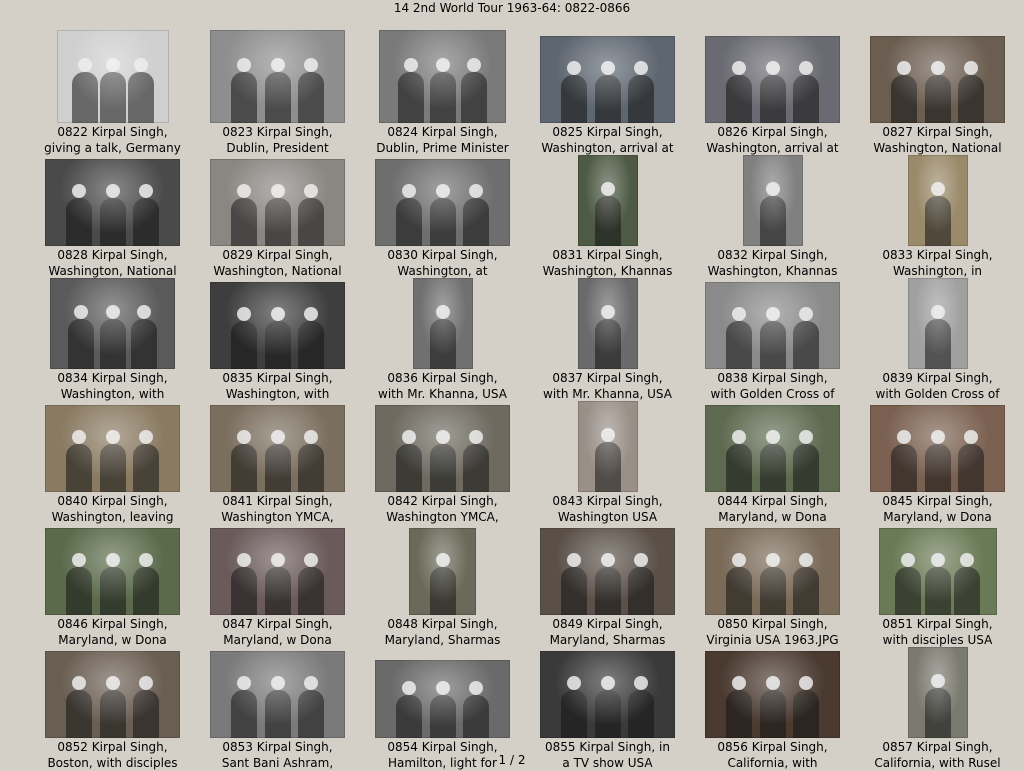 The width and height of the screenshot is (1024, 771). Describe the element at coordinates (607, 632) in the screenshot. I see `thumbnail-caption: 0849 Kirpal Singh, Maryland, Sharmas` at that location.